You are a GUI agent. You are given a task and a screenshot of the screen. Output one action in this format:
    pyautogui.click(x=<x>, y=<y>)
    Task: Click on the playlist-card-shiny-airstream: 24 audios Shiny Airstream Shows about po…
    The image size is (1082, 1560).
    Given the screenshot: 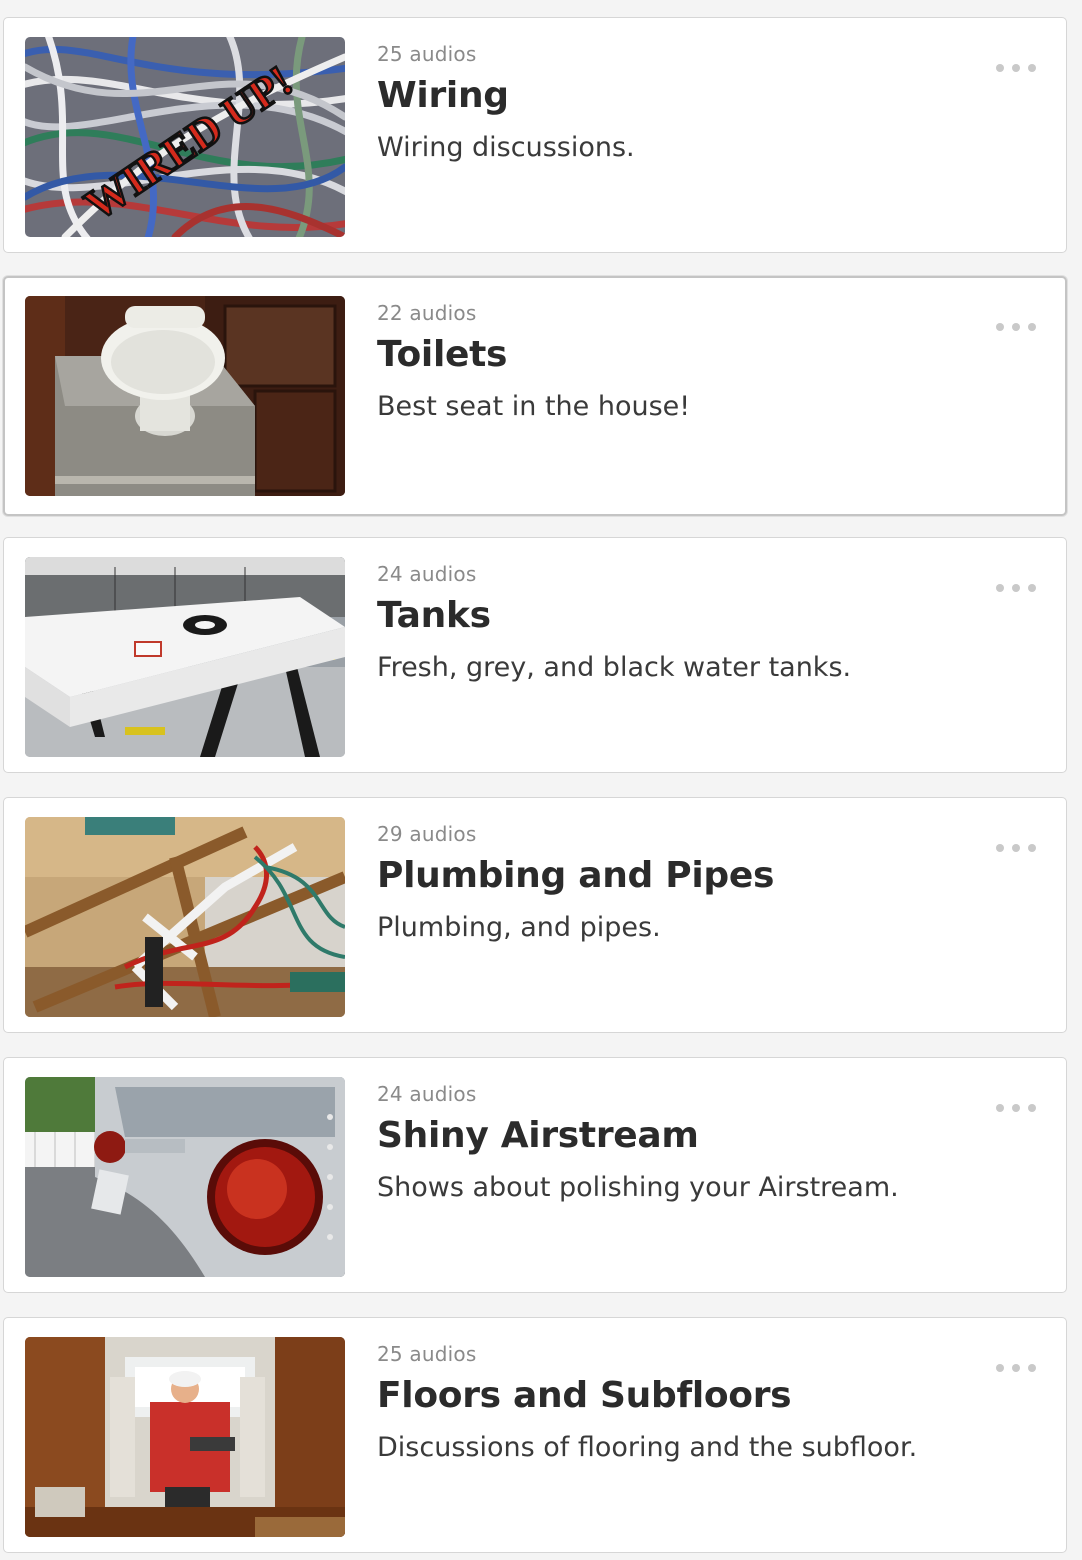 What is the action you would take?
    pyautogui.click(x=535, y=1175)
    